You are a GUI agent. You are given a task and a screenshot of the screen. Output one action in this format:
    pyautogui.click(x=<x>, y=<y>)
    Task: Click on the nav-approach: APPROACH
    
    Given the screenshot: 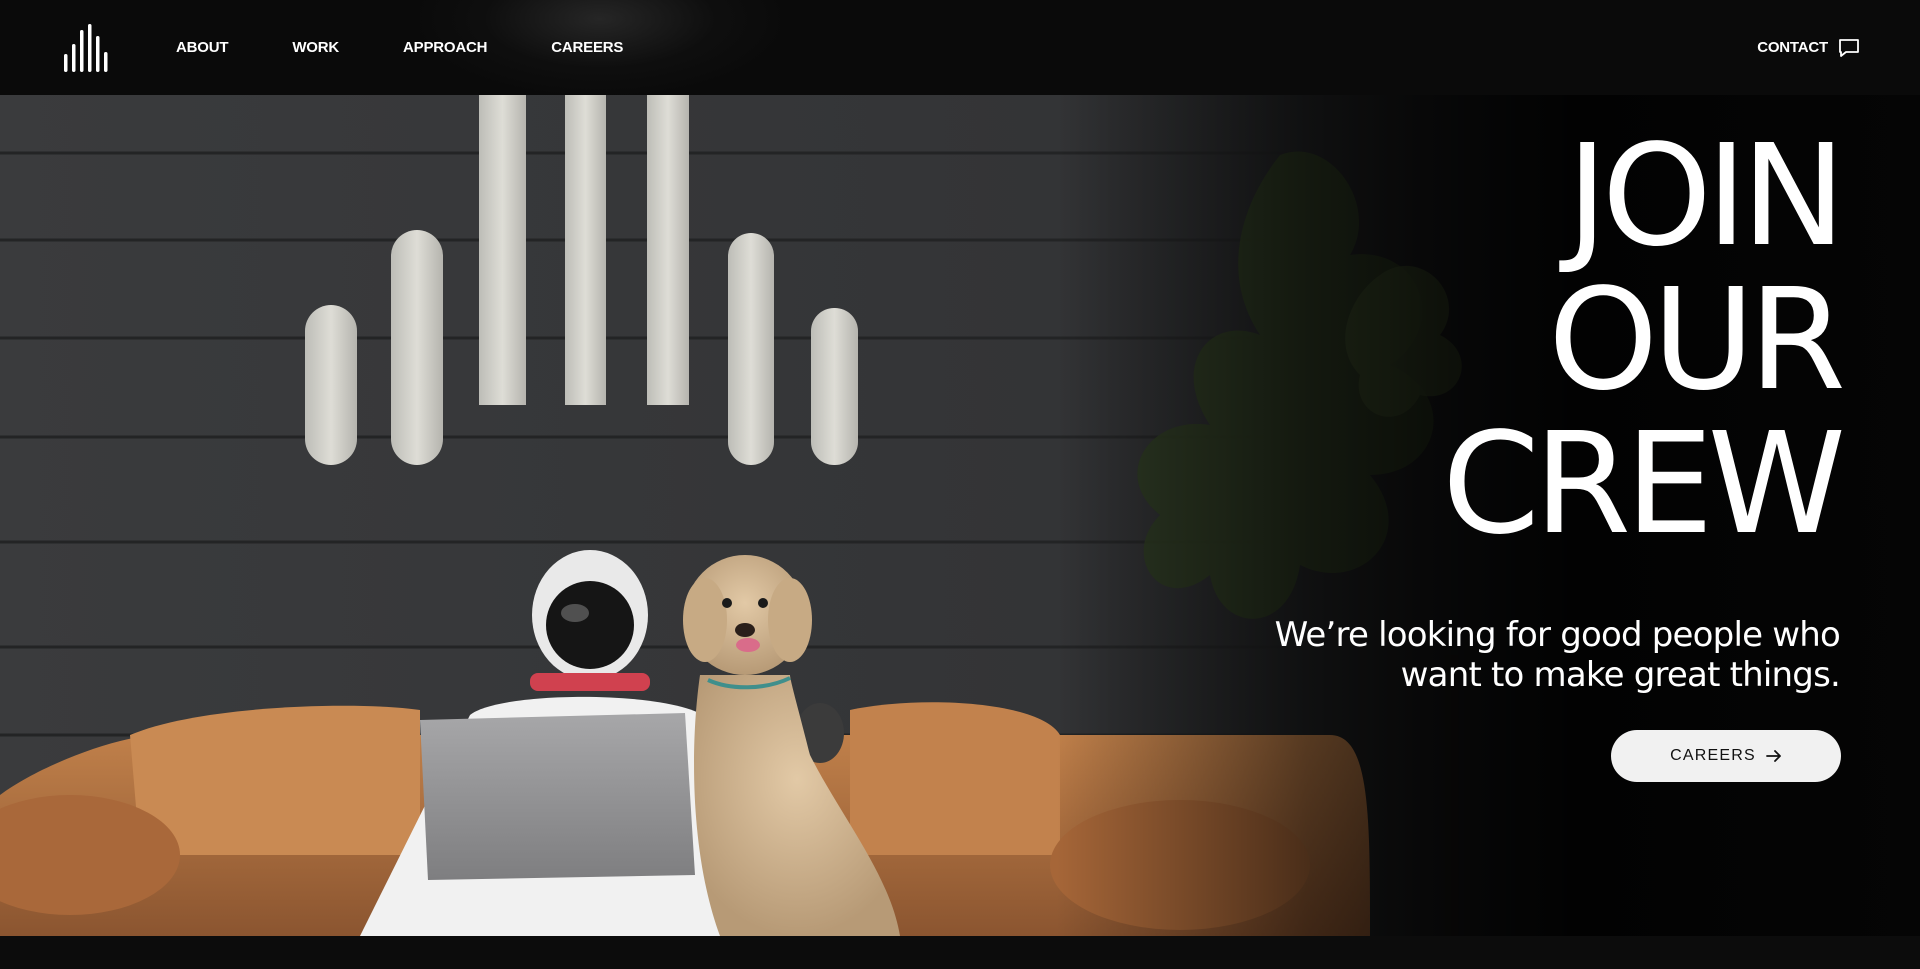 What is the action you would take?
    pyautogui.click(x=445, y=47)
    